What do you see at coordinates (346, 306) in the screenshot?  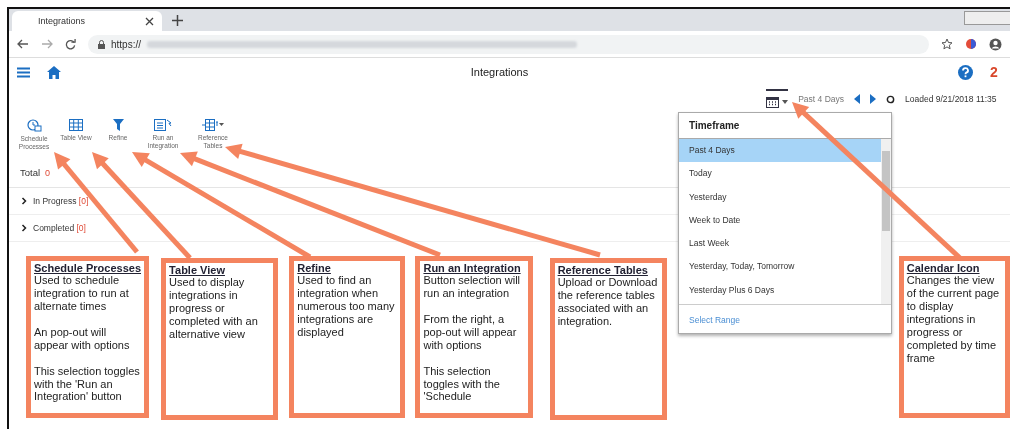 I see `annotation-text: Used to find an integration when numerous too many integrations are displayed` at bounding box center [346, 306].